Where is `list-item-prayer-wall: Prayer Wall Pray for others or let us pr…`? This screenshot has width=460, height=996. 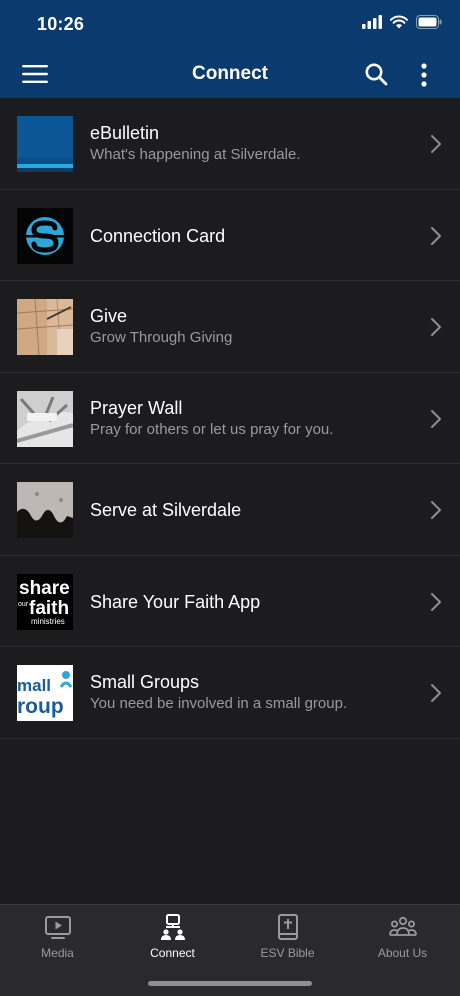 list-item-prayer-wall: Prayer Wall Pray for others or let us pr… is located at coordinates (230, 418).